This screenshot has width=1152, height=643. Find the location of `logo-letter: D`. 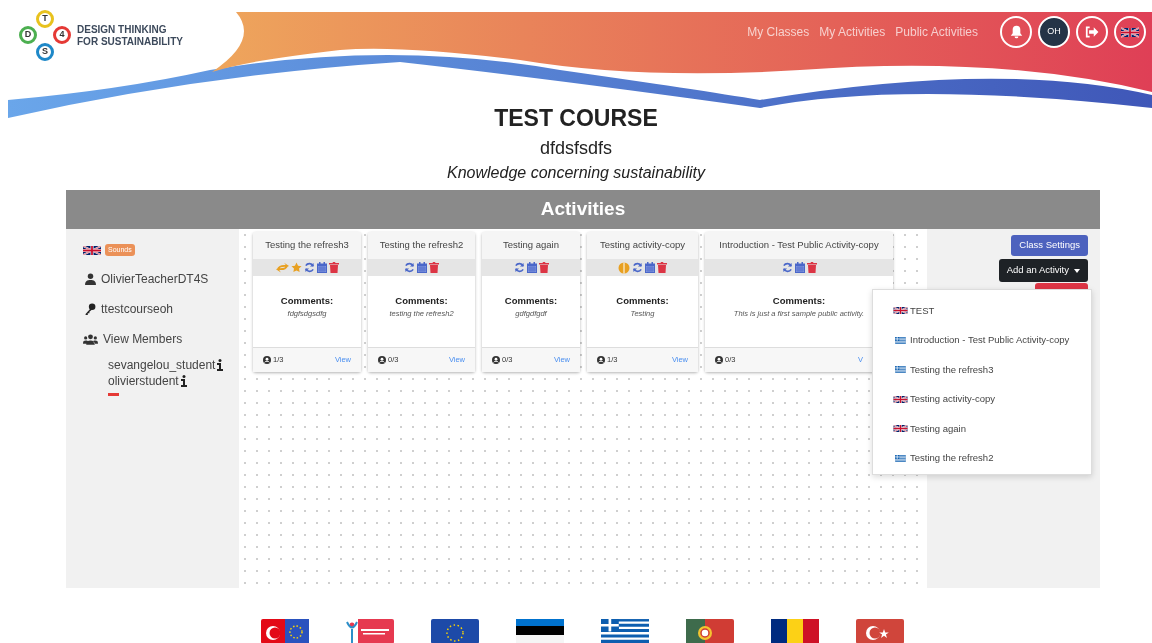

logo-letter: D is located at coordinates (28, 35).